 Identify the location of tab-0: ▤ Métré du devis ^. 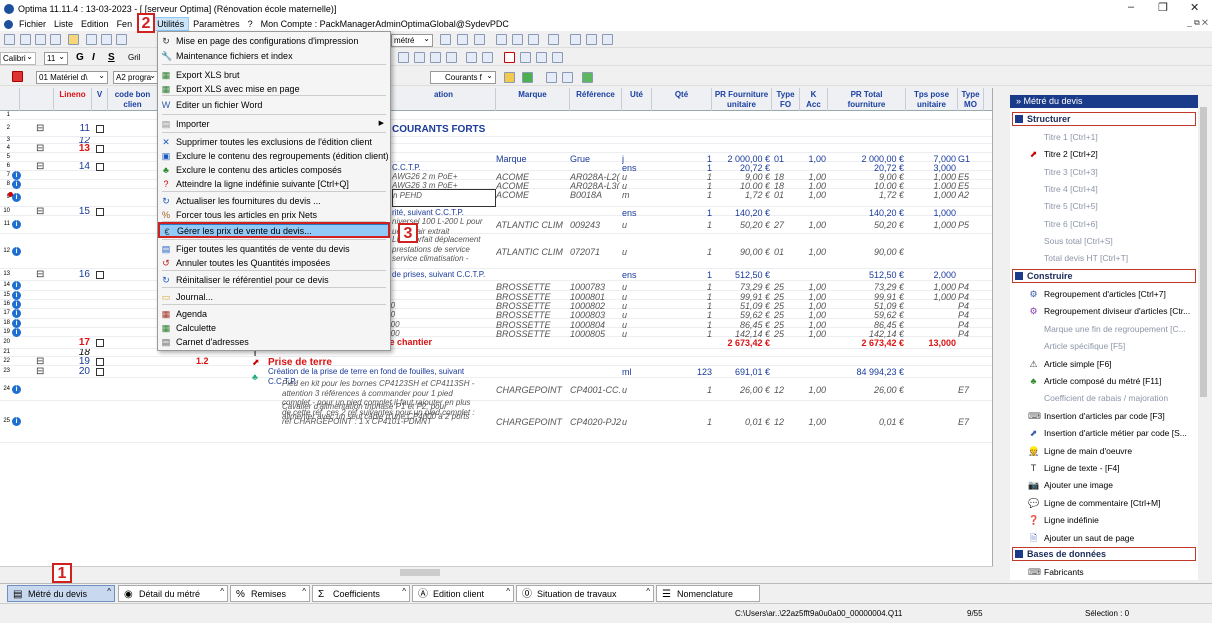
(61, 593).